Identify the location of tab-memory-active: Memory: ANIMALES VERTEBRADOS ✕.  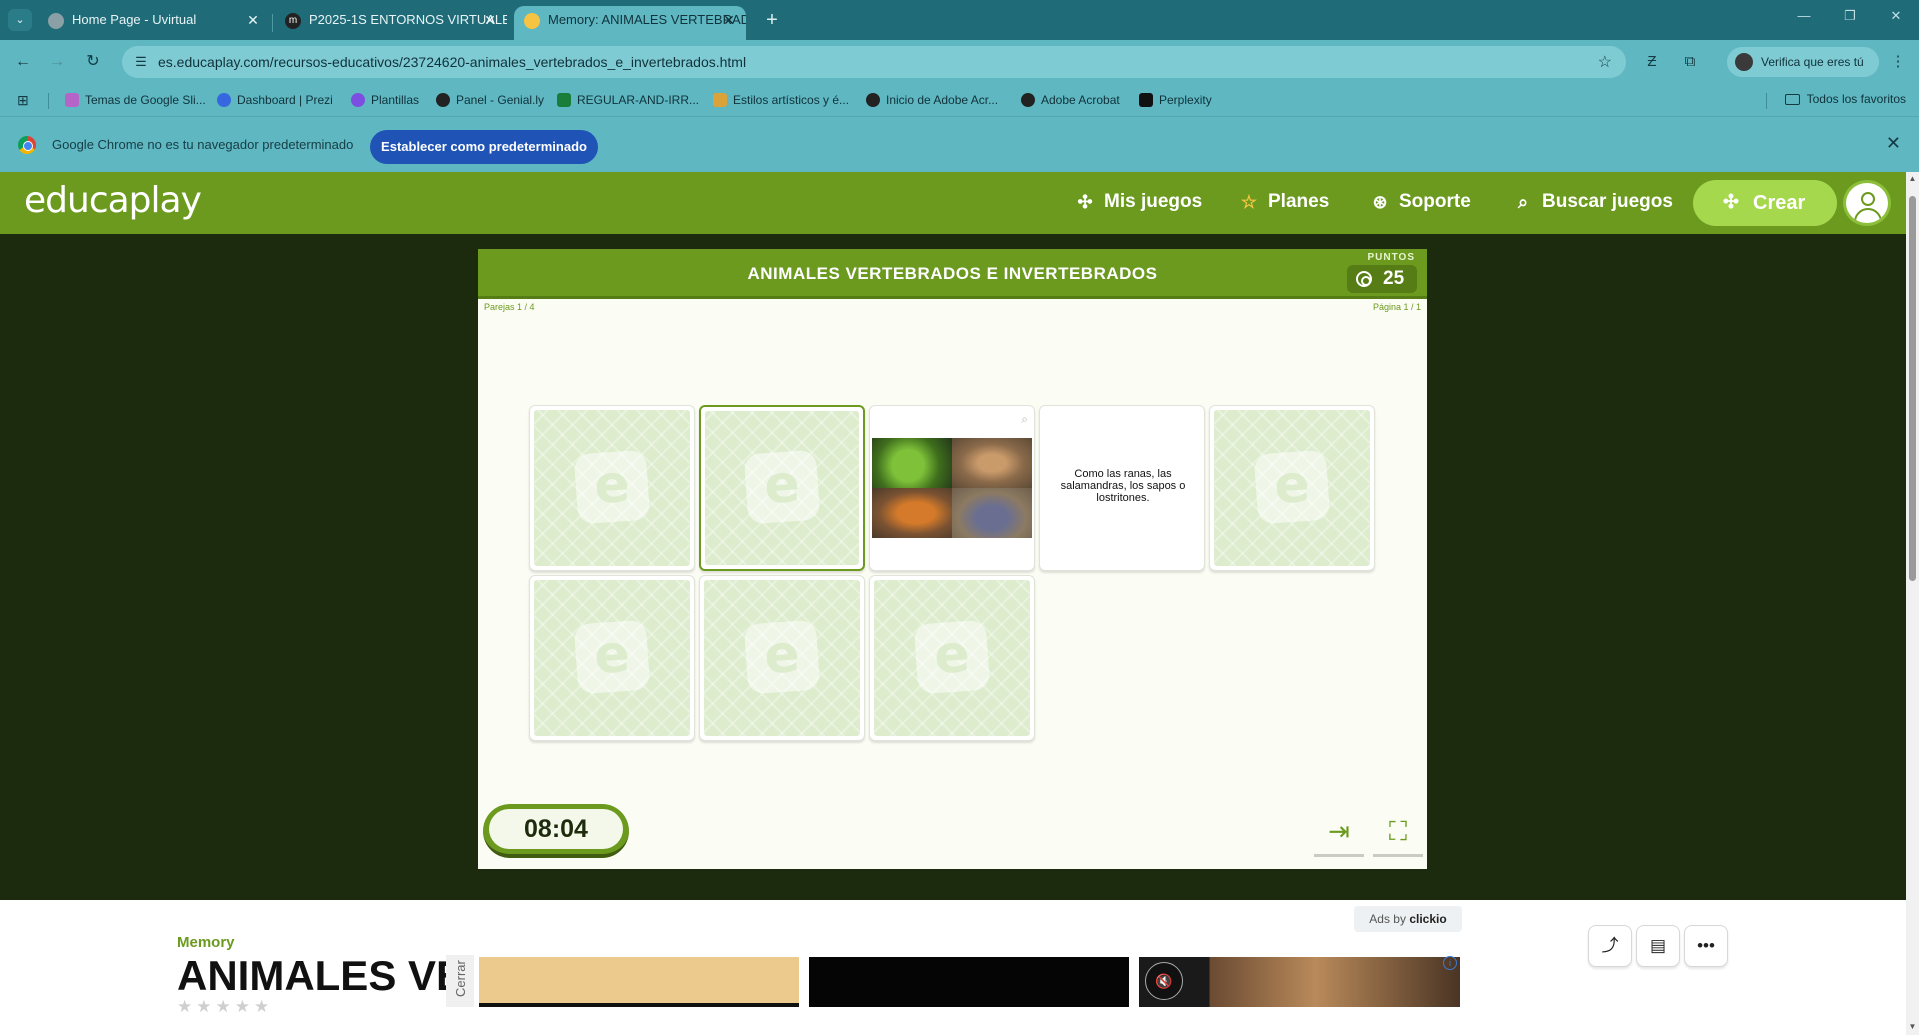
(630, 23).